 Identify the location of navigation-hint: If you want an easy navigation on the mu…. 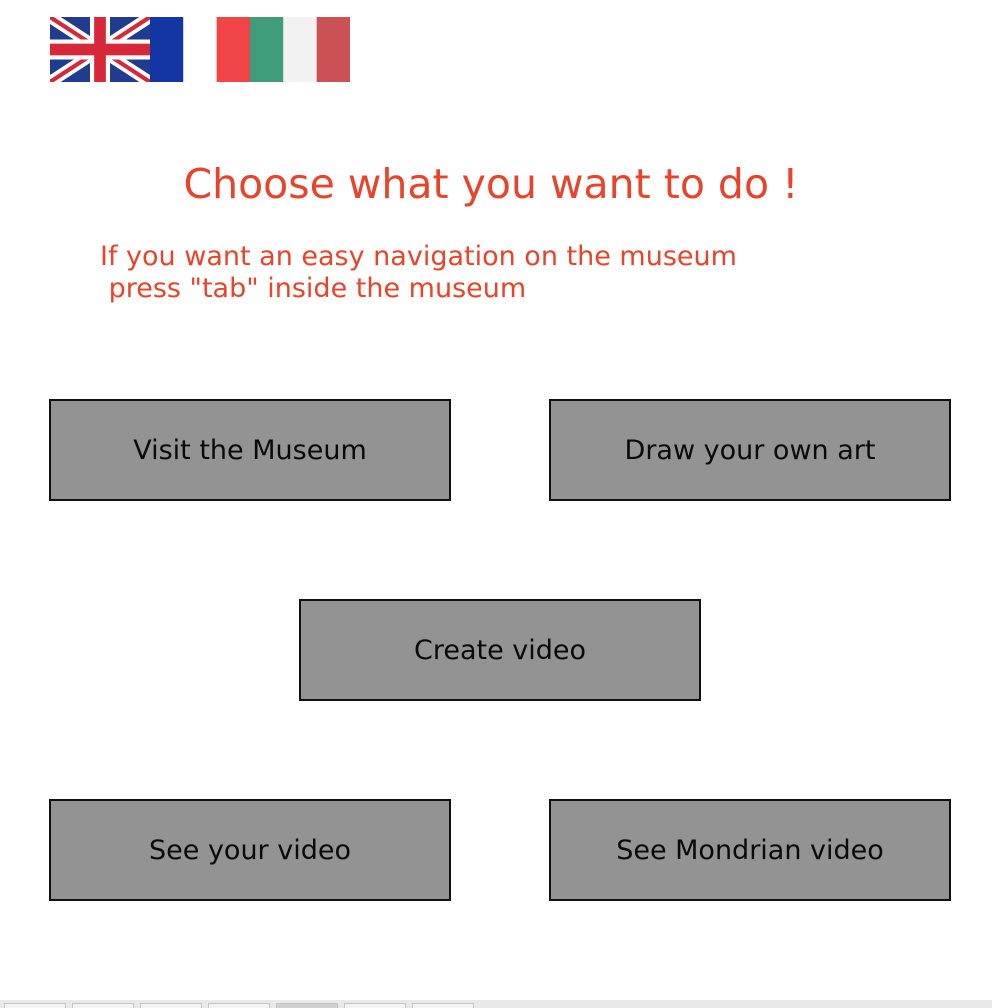
(418, 272).